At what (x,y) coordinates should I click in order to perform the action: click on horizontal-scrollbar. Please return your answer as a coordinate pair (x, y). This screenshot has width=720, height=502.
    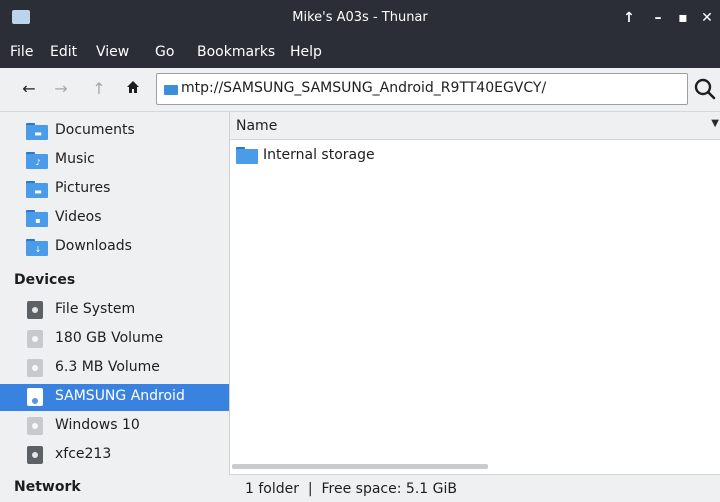
    Looking at the image, I should click on (360, 466).